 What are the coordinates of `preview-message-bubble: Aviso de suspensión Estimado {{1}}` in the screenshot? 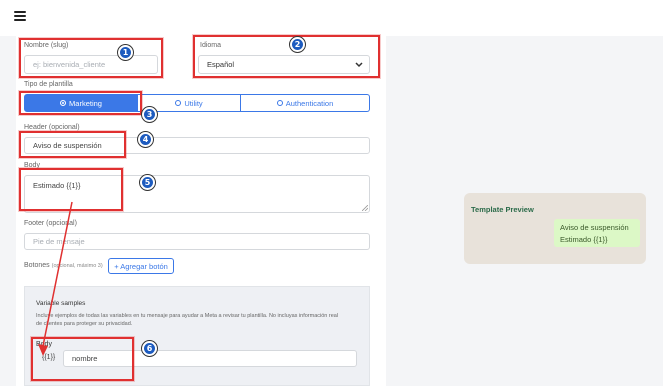 It's located at (597, 233).